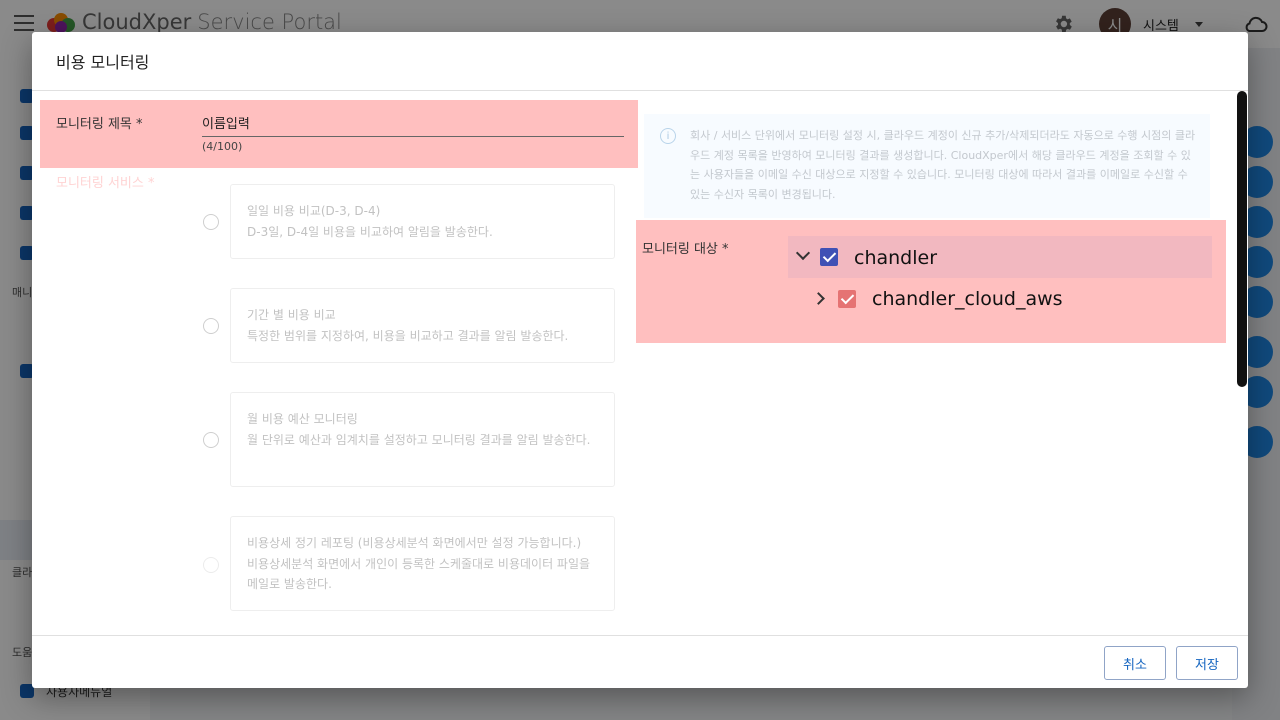  Describe the element at coordinates (1000, 272) in the screenshot. I see `tree-node-chandler: chandler` at that location.